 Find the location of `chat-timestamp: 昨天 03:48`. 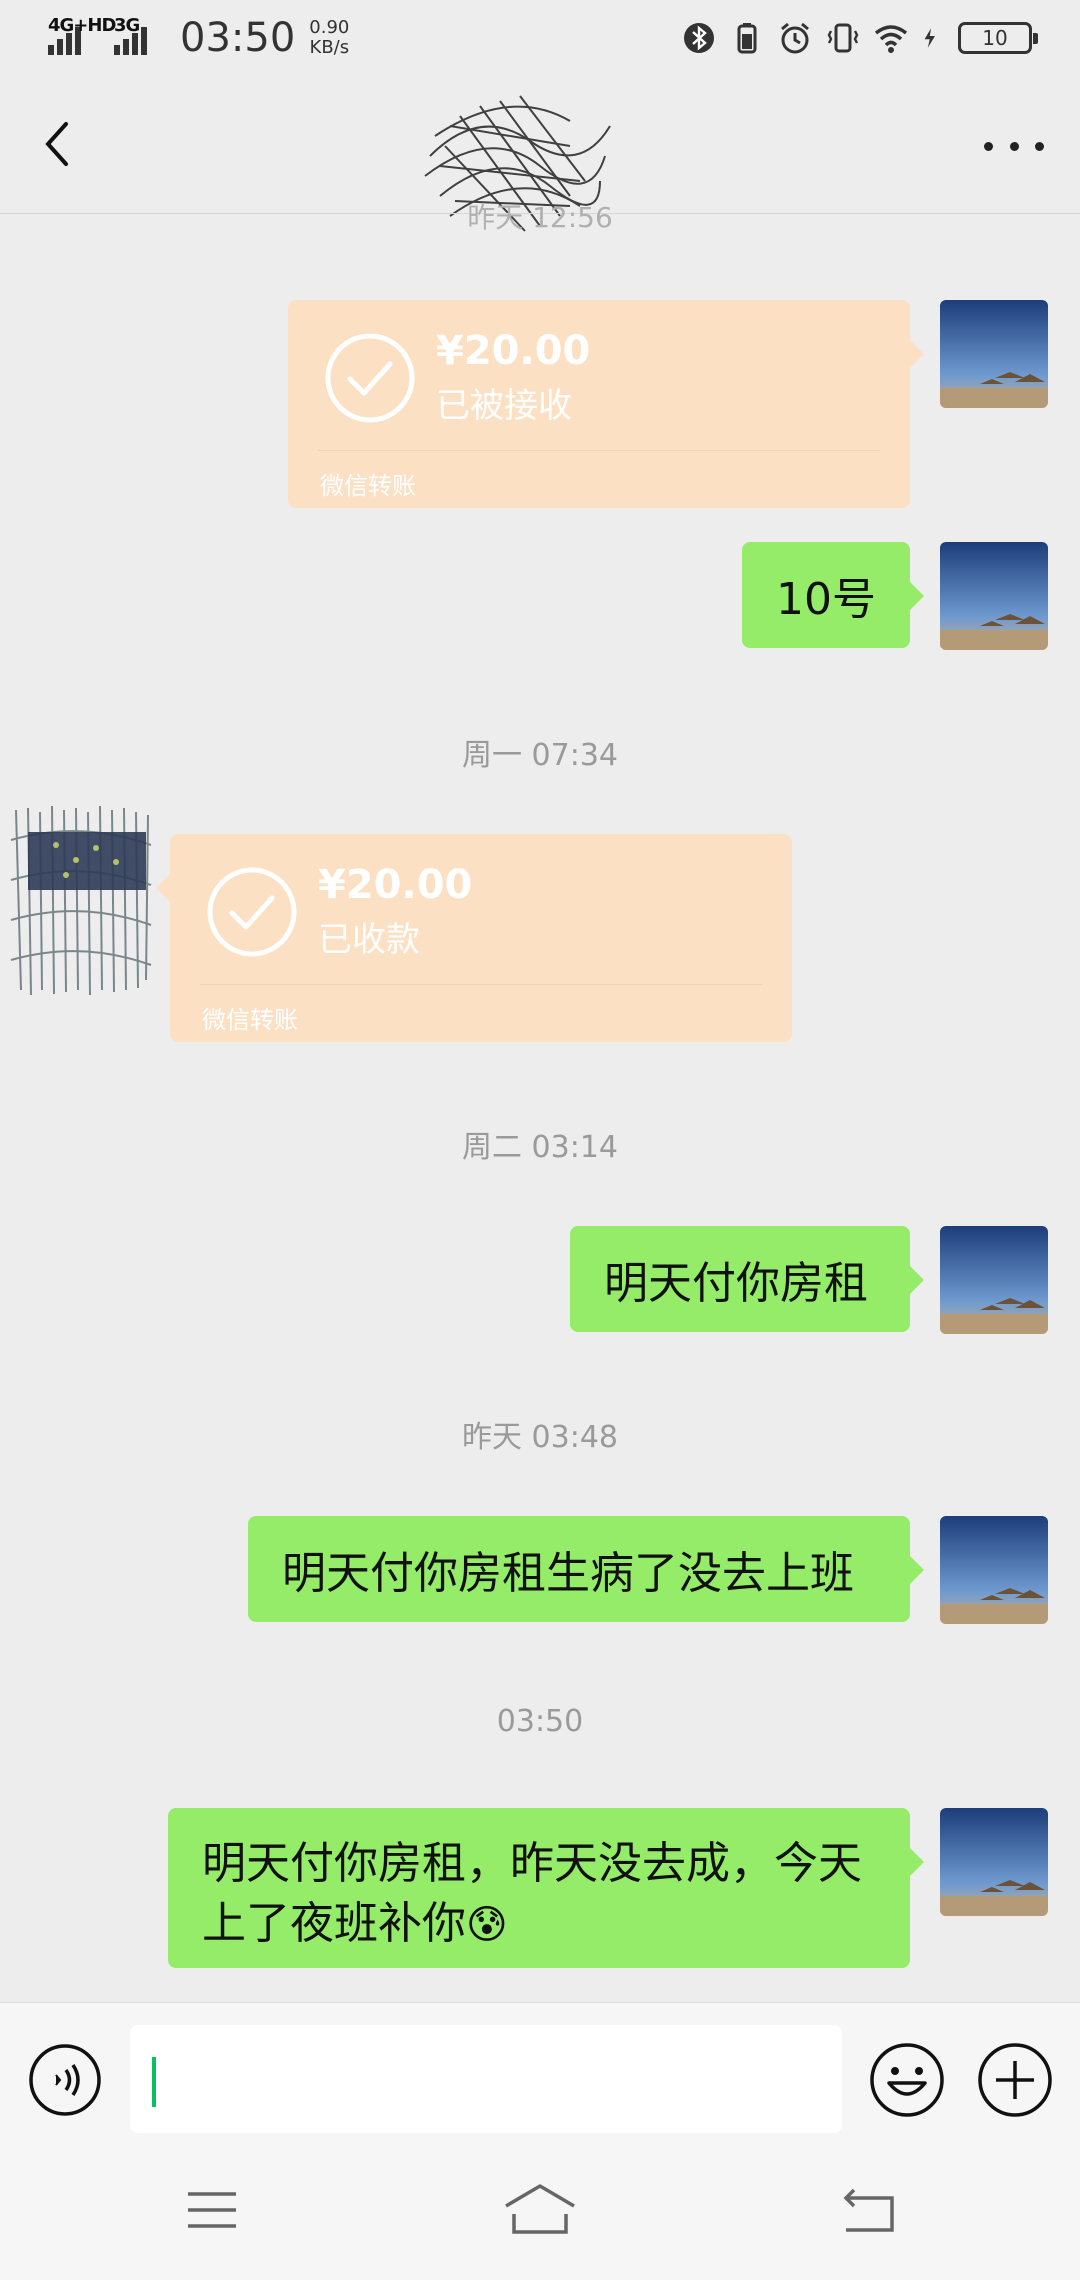

chat-timestamp: 昨天 03:48 is located at coordinates (540, 1437).